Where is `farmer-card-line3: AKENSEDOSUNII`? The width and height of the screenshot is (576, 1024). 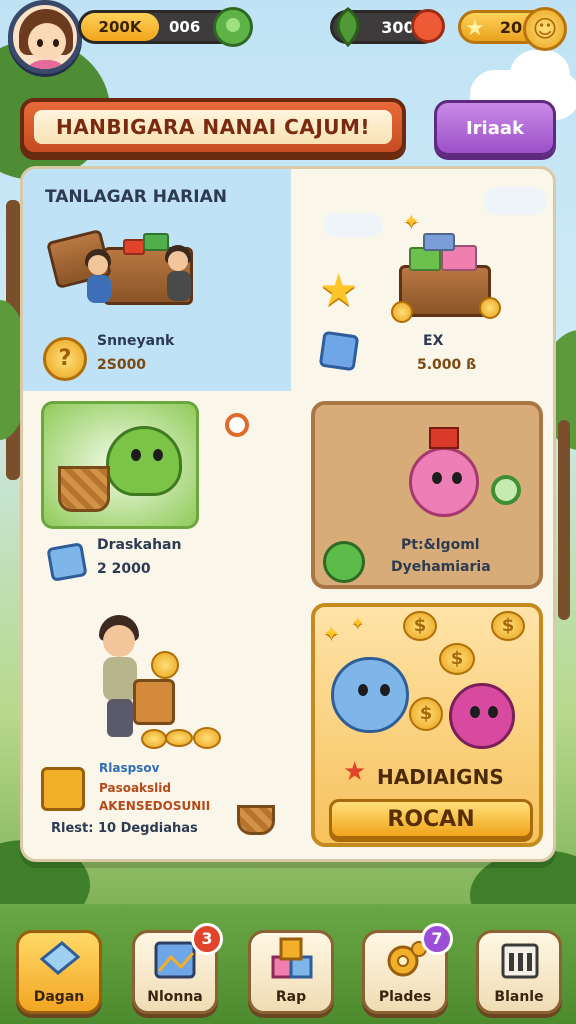 farmer-card-line3: AKENSEDOSUNII is located at coordinates (155, 806).